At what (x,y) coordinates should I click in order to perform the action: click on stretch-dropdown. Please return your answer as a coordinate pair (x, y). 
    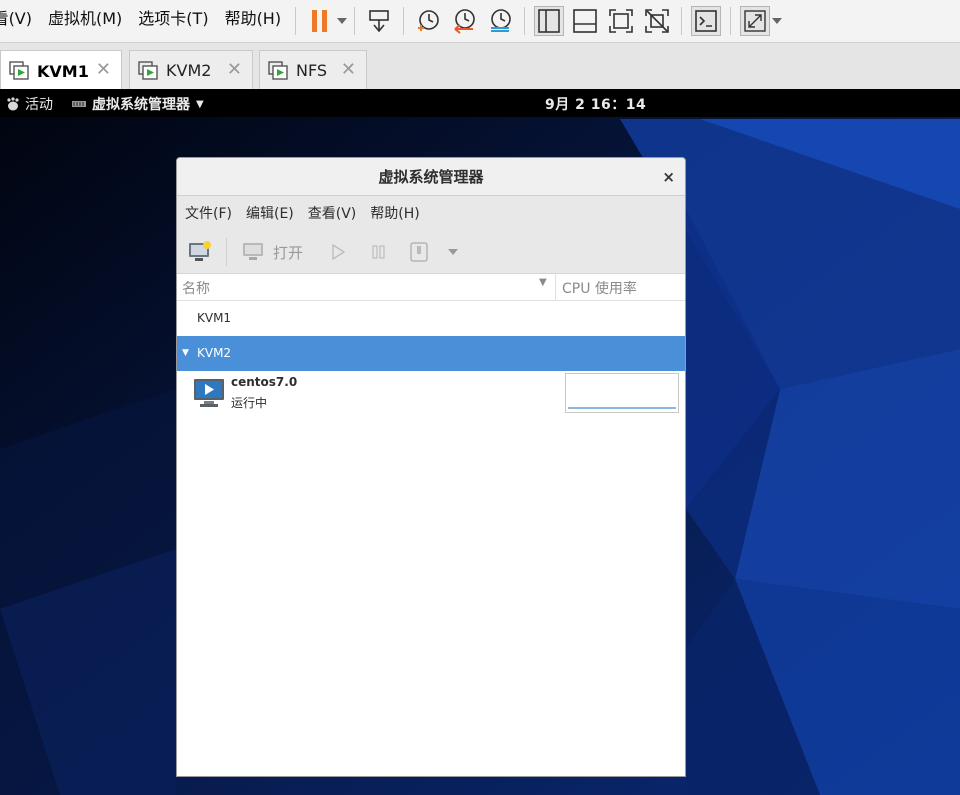
    Looking at the image, I should click on (777, 21).